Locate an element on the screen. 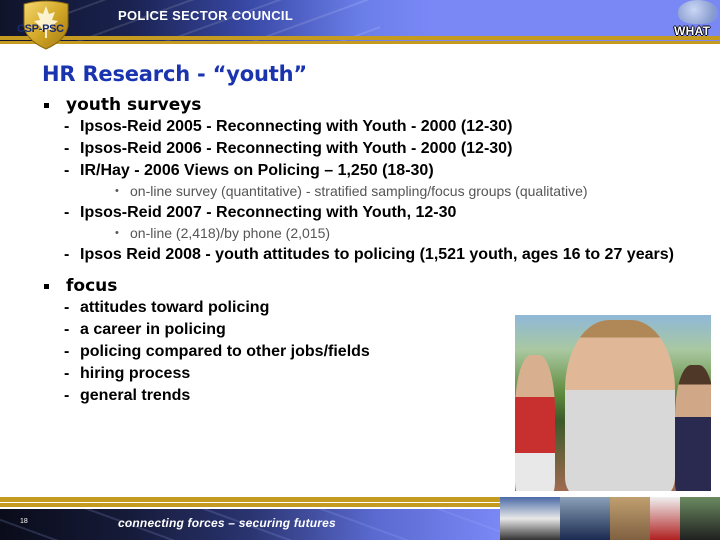 The width and height of the screenshot is (720, 540). footer-photo-collage is located at coordinates (610, 518).